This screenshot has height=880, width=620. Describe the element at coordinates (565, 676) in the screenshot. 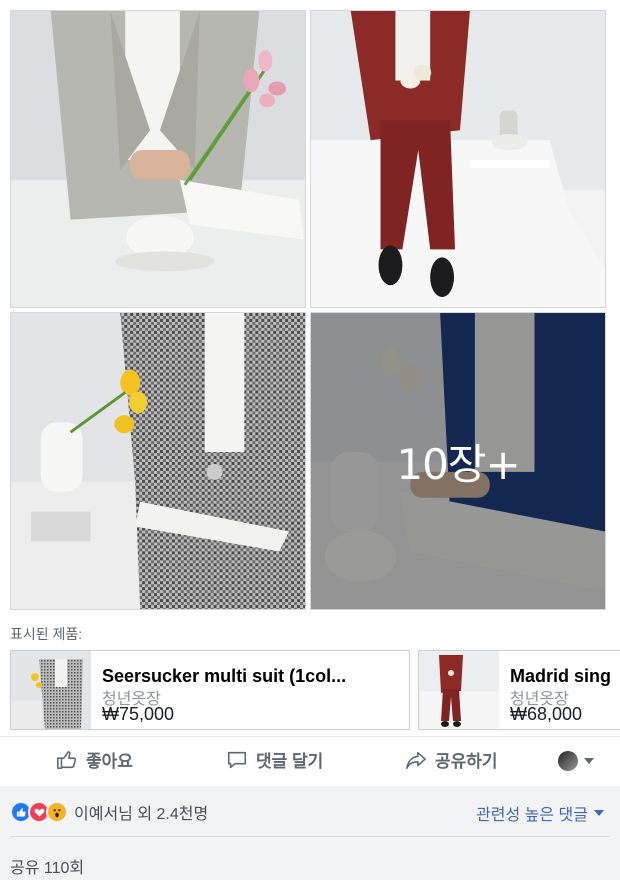

I see `product-name: Madrid sing` at that location.